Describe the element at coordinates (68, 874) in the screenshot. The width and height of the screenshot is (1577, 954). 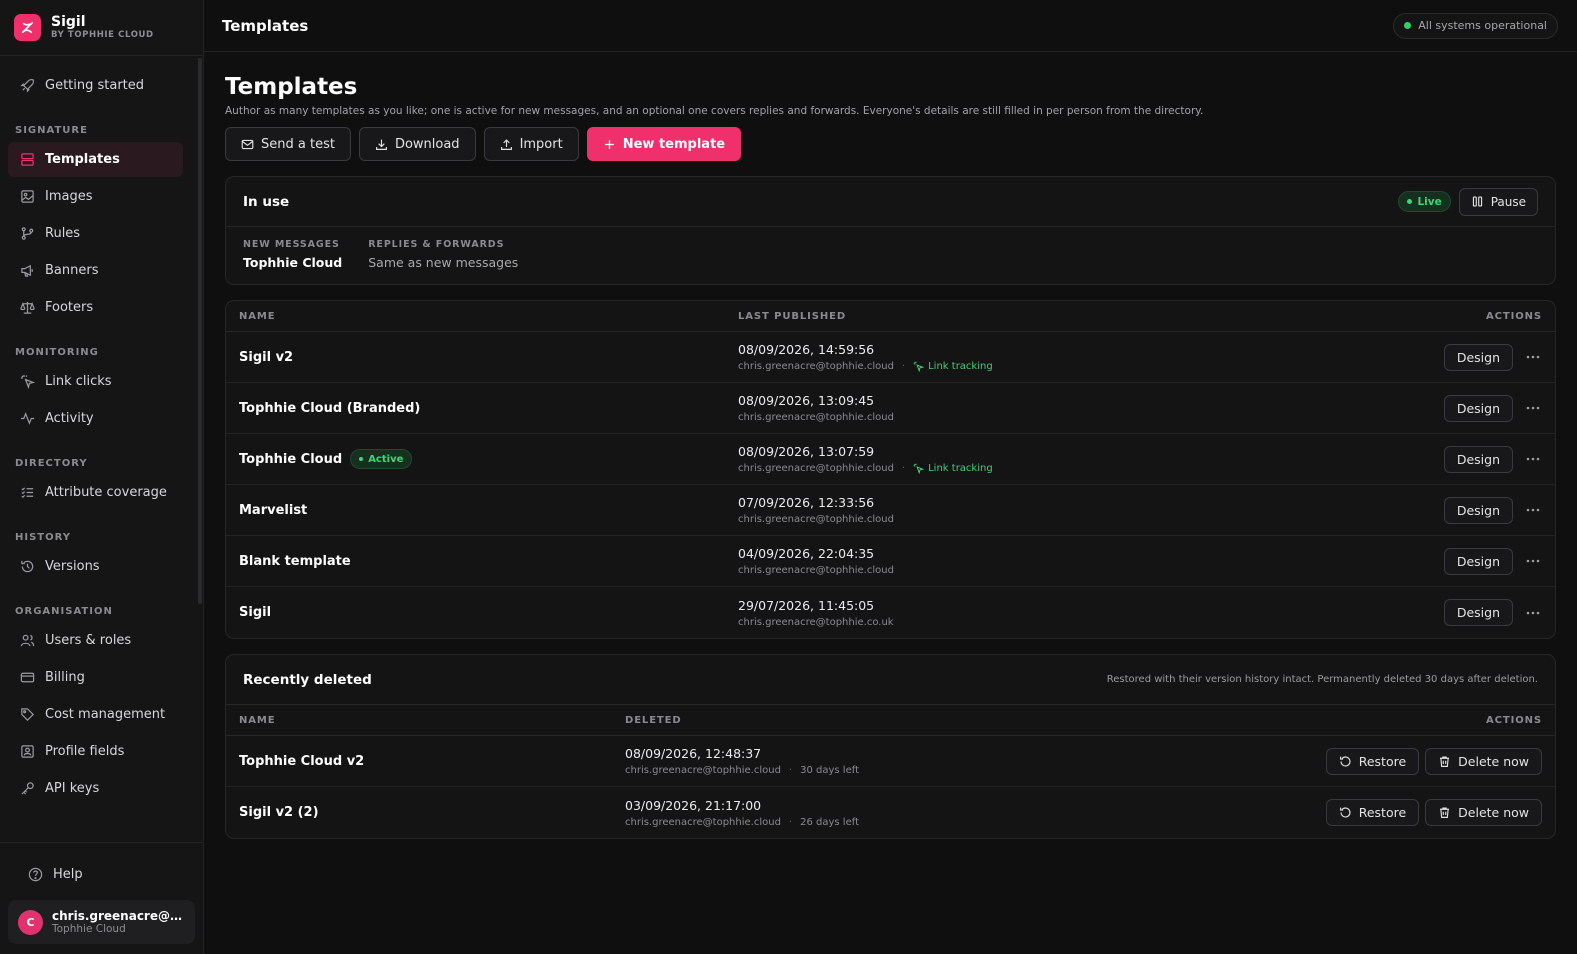
I see `sidebar-item-label: Help` at that location.